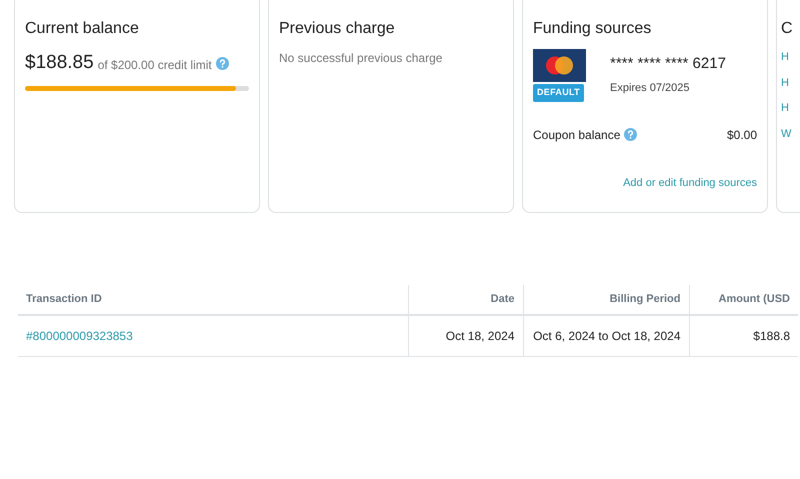  Describe the element at coordinates (337, 29) in the screenshot. I see `card-title: Previous charge` at that location.